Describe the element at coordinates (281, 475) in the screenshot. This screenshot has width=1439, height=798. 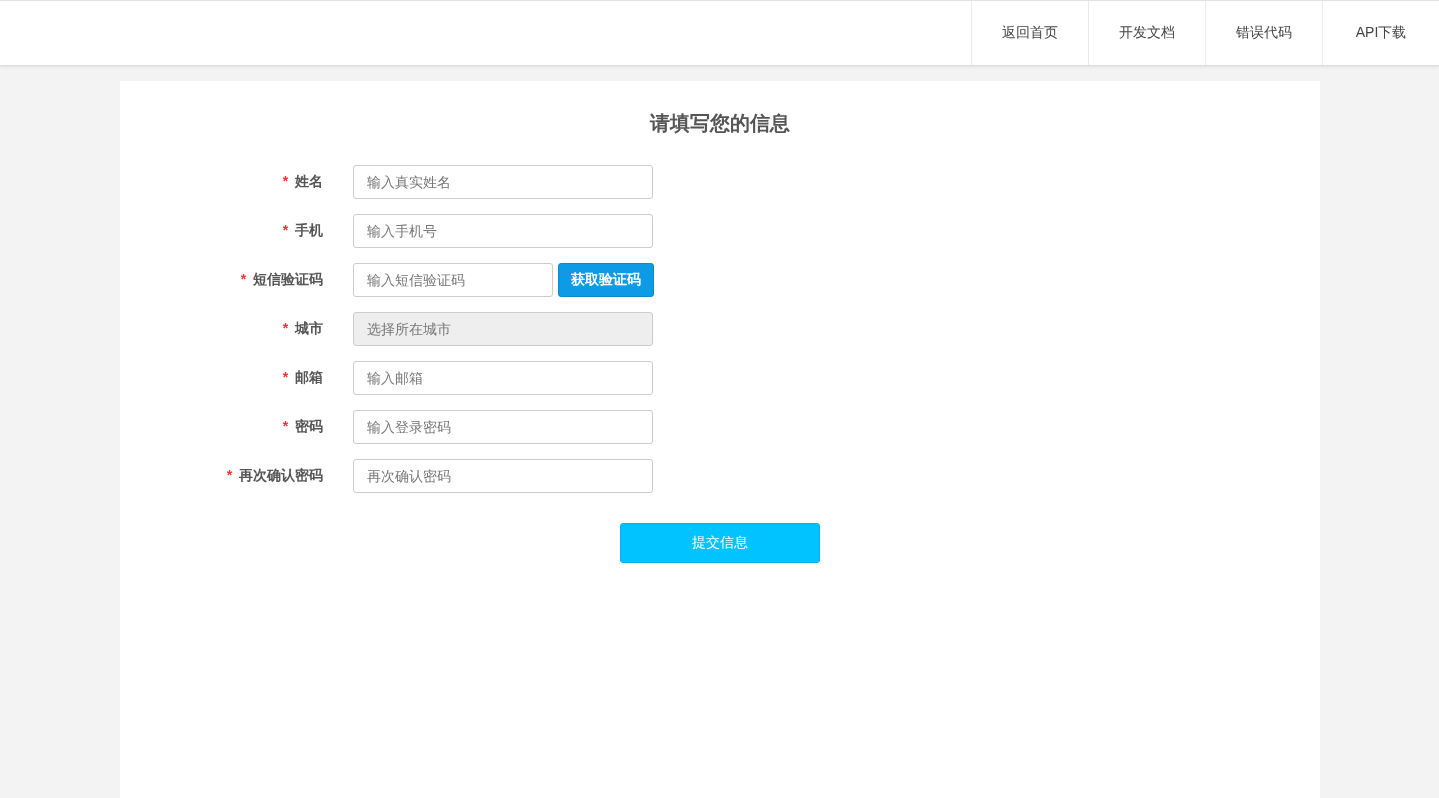
I see `field-label: 再次确认密码` at that location.